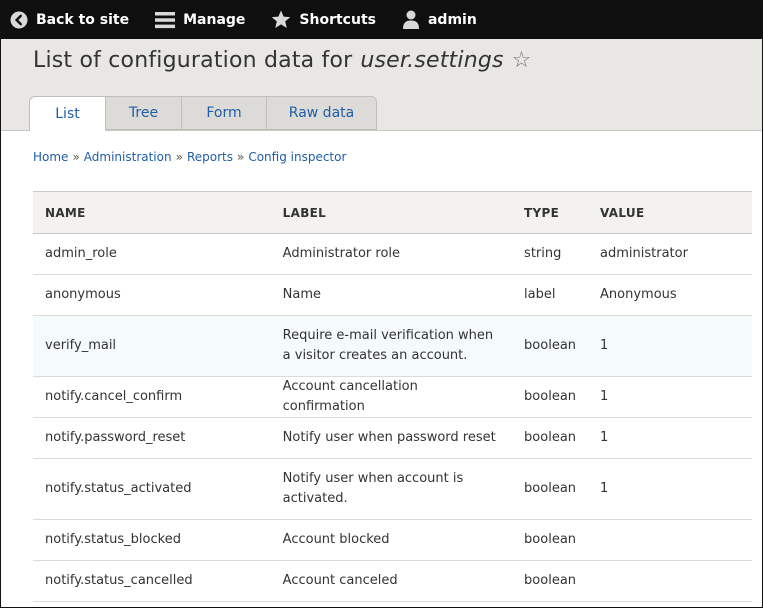 Image resolution: width=763 pixels, height=608 pixels. I want to click on tab-list: List, so click(67, 113).